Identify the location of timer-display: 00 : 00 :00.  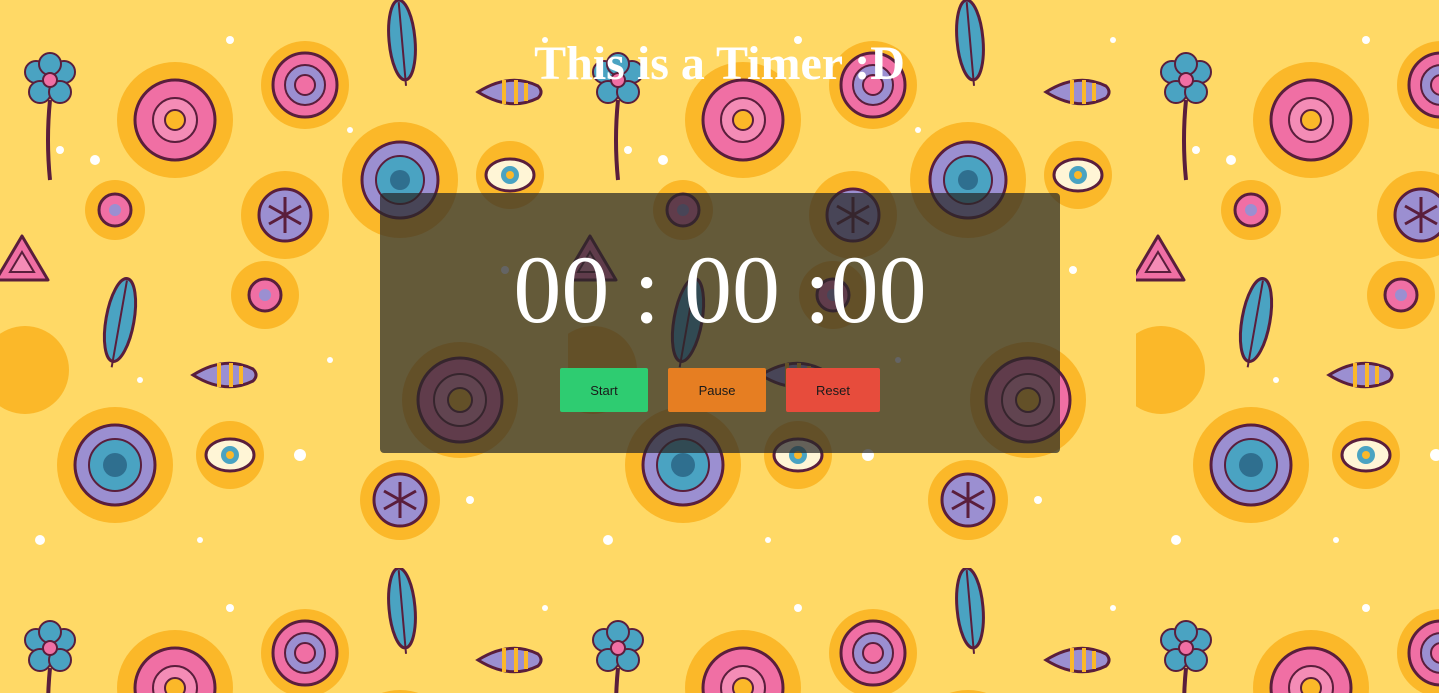
(720, 290).